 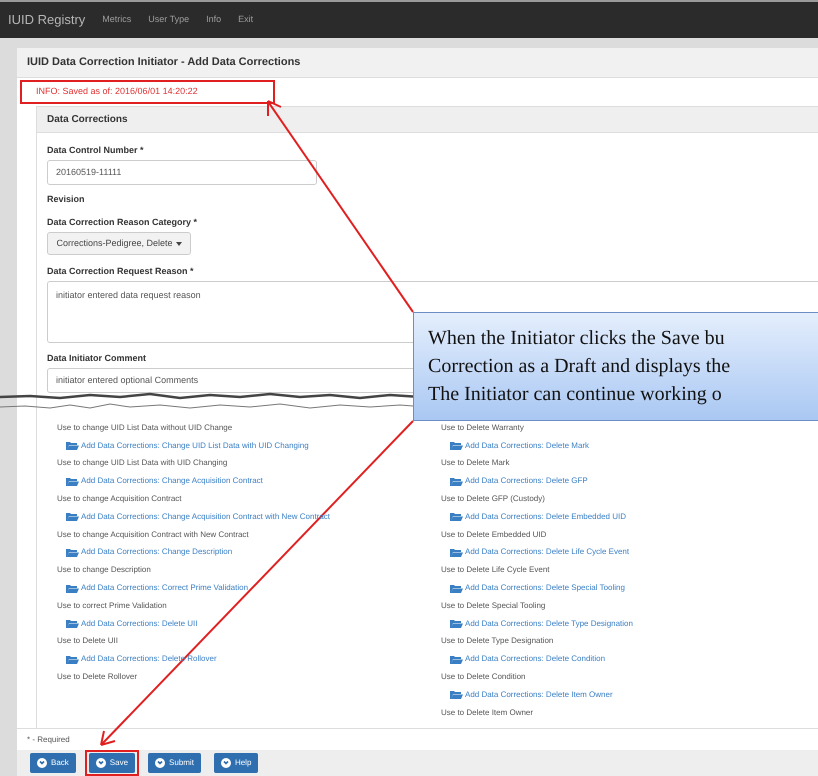 What do you see at coordinates (417, 63) in the screenshot?
I see `page-title: IUID Data Correction Initiator - Add Data Corrections` at bounding box center [417, 63].